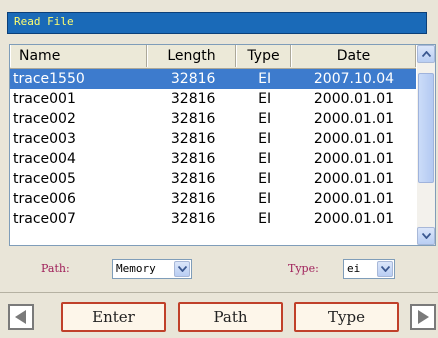 Image resolution: width=438 pixels, height=338 pixels. I want to click on table-row: trace001 32816 EI 2000.01.01, so click(213, 99).